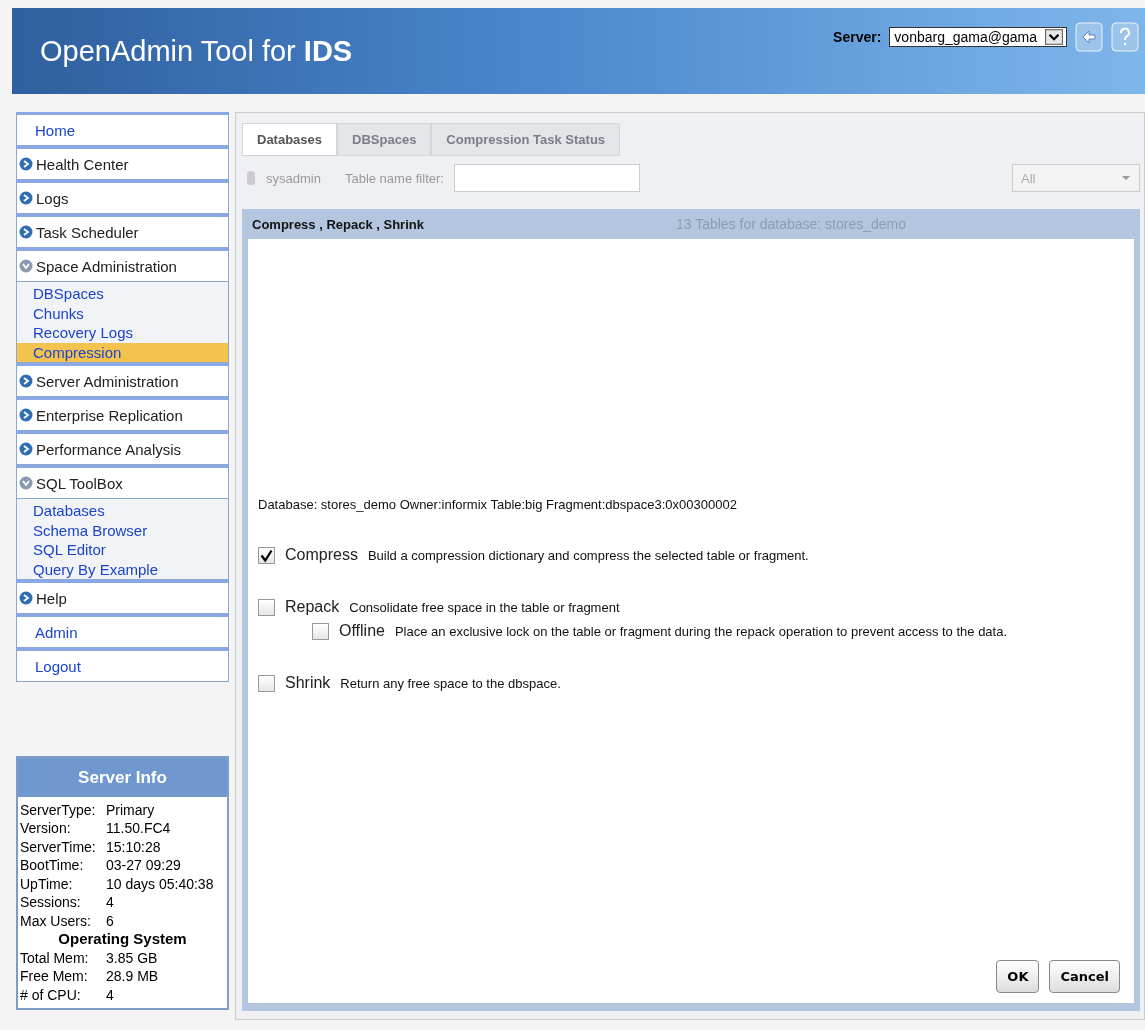 The height and width of the screenshot is (1030, 1145). Describe the element at coordinates (122, 939) in the screenshot. I see `section-heading: Operating System` at that location.